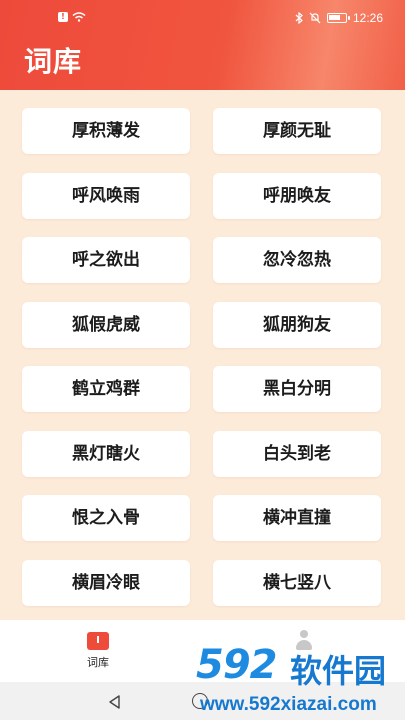 Image resolution: width=405 pixels, height=720 pixels. Describe the element at coordinates (315, 18) in the screenshot. I see `mute-bell-icon` at that location.